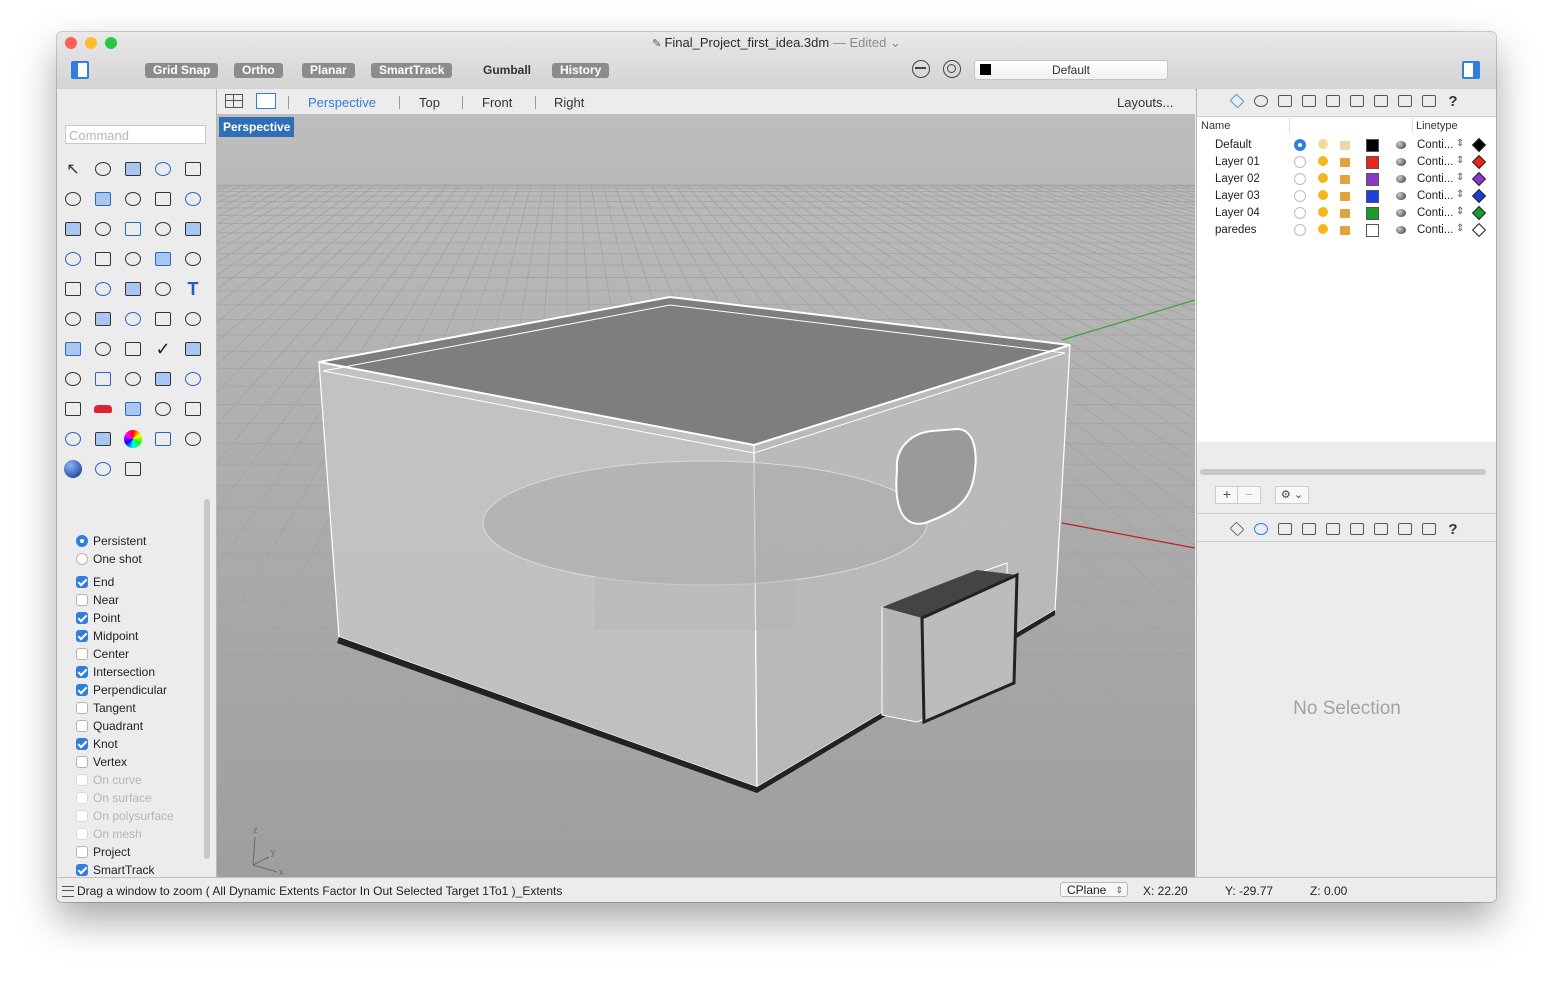 The height and width of the screenshot is (983, 1552). What do you see at coordinates (1261, 529) in the screenshot?
I see `properties-tab-icon` at bounding box center [1261, 529].